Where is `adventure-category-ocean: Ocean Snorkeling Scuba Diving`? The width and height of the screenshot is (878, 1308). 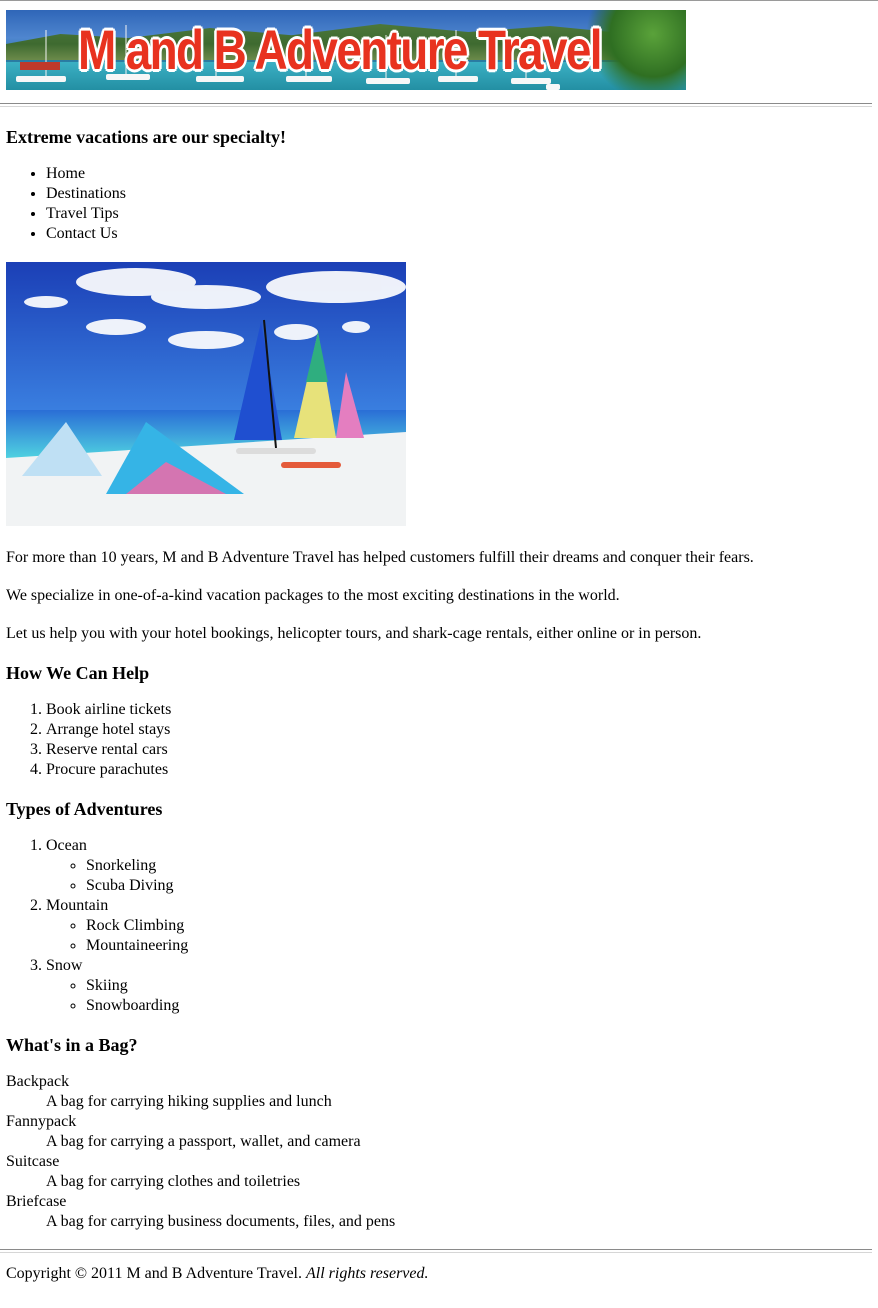 adventure-category-ocean: Ocean Snorkeling Scuba Diving is located at coordinates (117, 866).